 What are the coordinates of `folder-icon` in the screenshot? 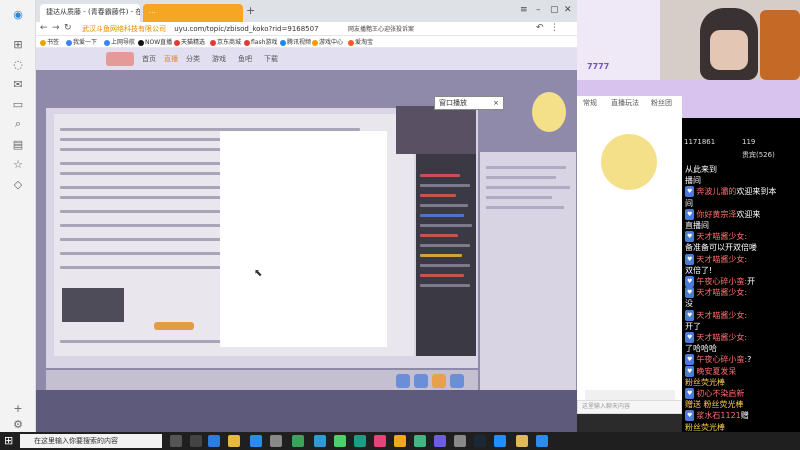 It's located at (234, 441).